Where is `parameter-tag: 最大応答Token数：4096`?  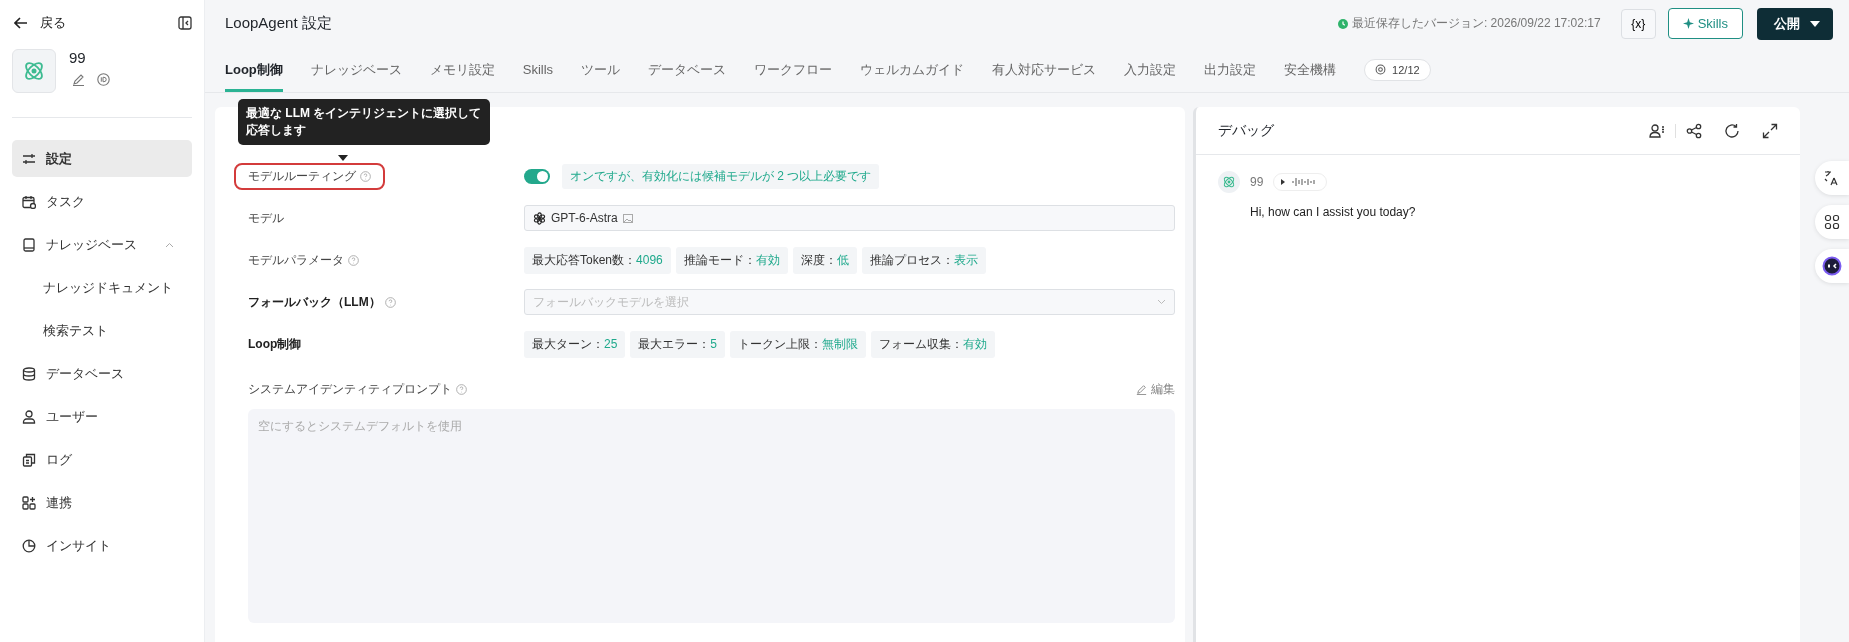
parameter-tag: 最大応答Token数：4096 is located at coordinates (597, 260).